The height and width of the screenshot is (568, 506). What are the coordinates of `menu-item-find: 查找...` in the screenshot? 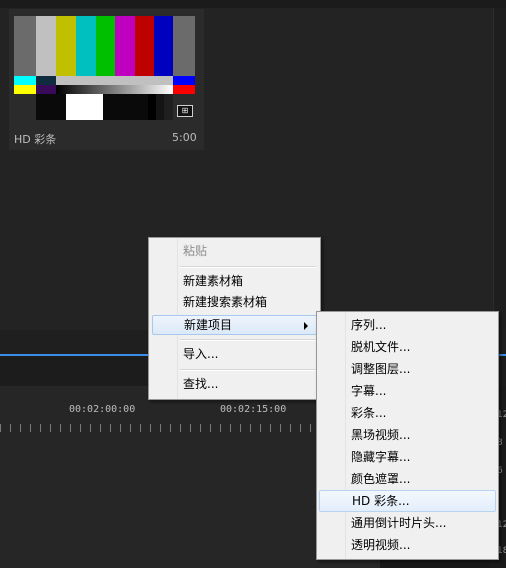 It's located at (234, 384).